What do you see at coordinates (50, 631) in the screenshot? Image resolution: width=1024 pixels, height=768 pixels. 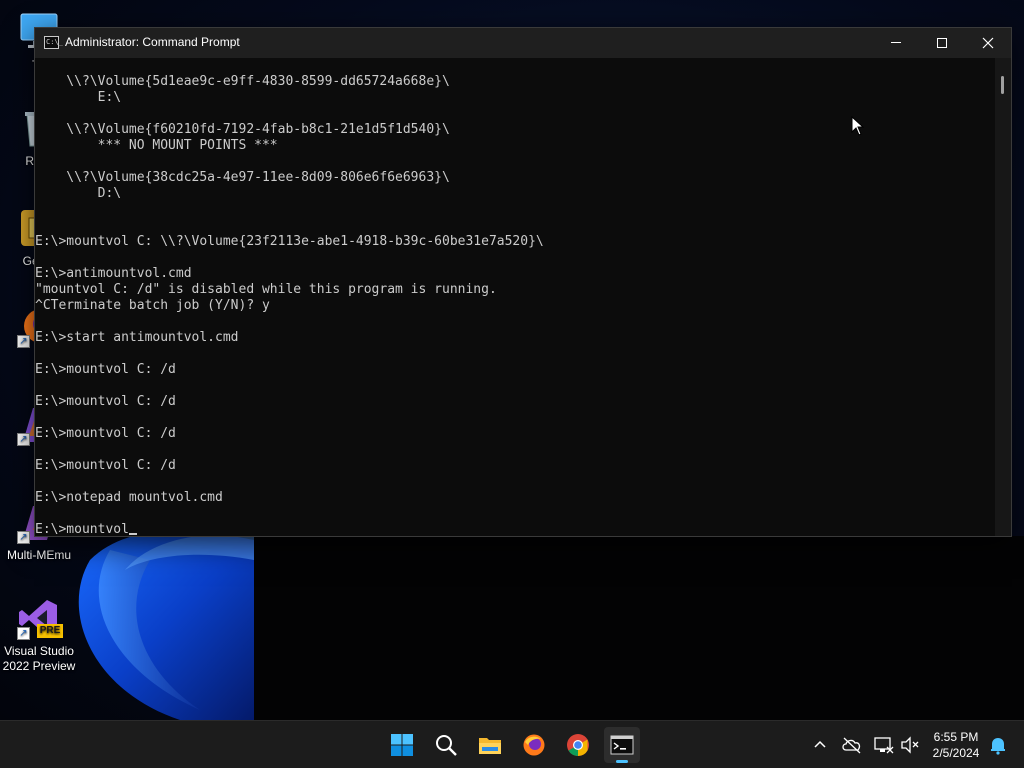 I see `preview-badge: PRE` at bounding box center [50, 631].